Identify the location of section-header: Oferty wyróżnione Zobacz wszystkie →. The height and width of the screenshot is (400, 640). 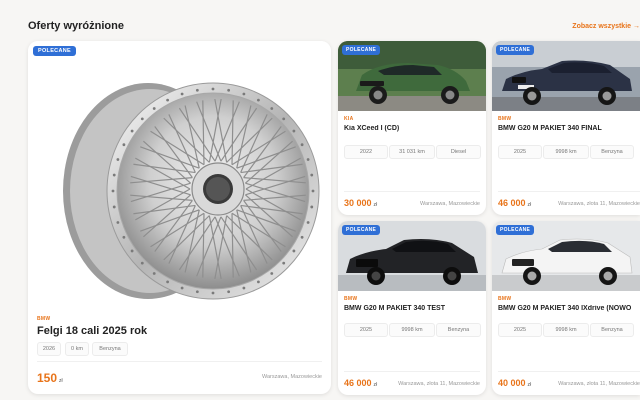
(320, 20).